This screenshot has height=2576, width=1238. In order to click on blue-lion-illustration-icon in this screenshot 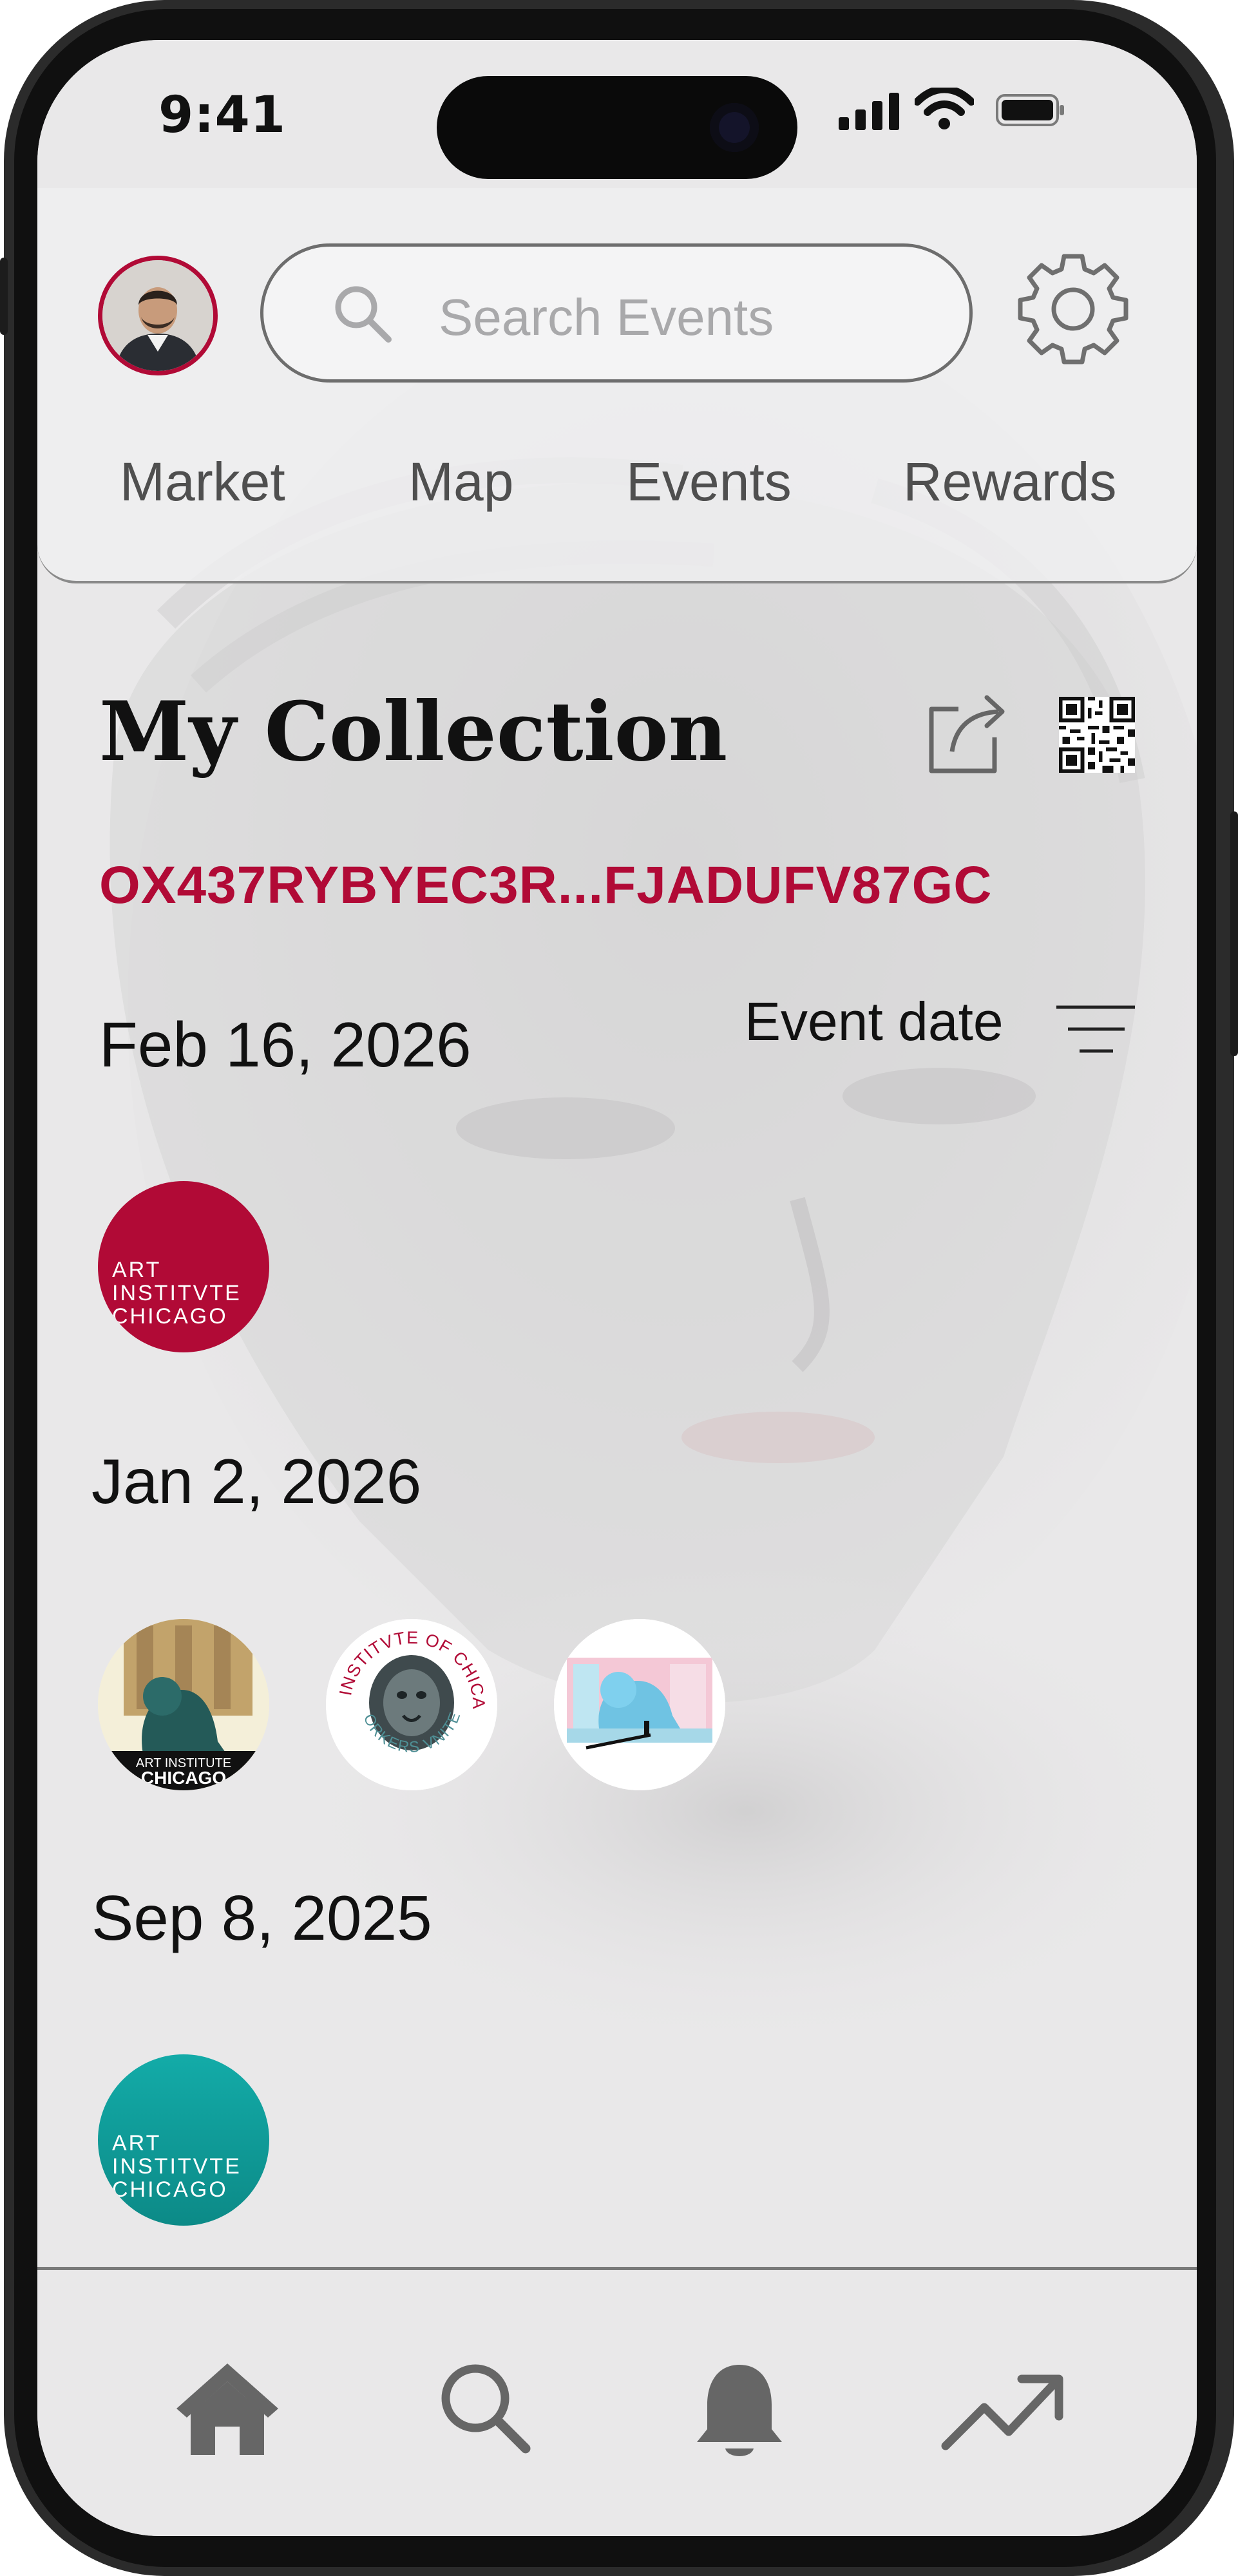, I will do `click(639, 1704)`.